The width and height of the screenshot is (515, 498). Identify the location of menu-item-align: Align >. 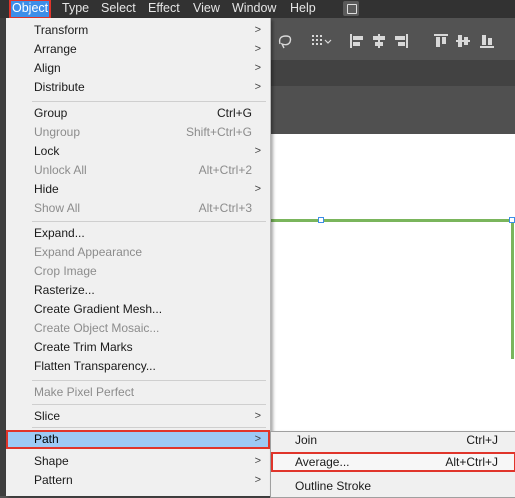
(138, 68).